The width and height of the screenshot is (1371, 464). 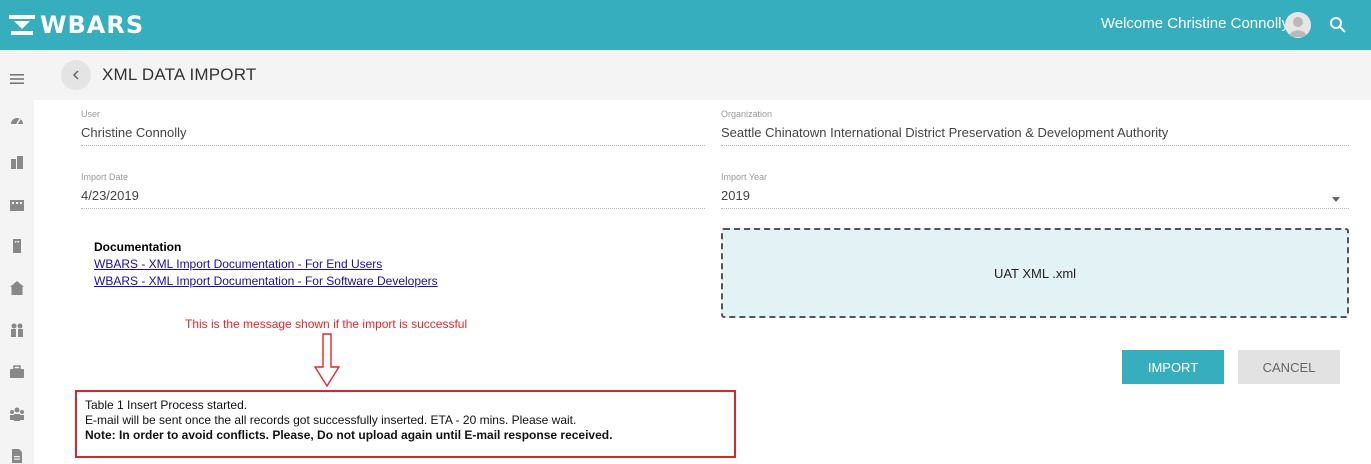 I want to click on organization-field-underline, so click(x=1035, y=145).